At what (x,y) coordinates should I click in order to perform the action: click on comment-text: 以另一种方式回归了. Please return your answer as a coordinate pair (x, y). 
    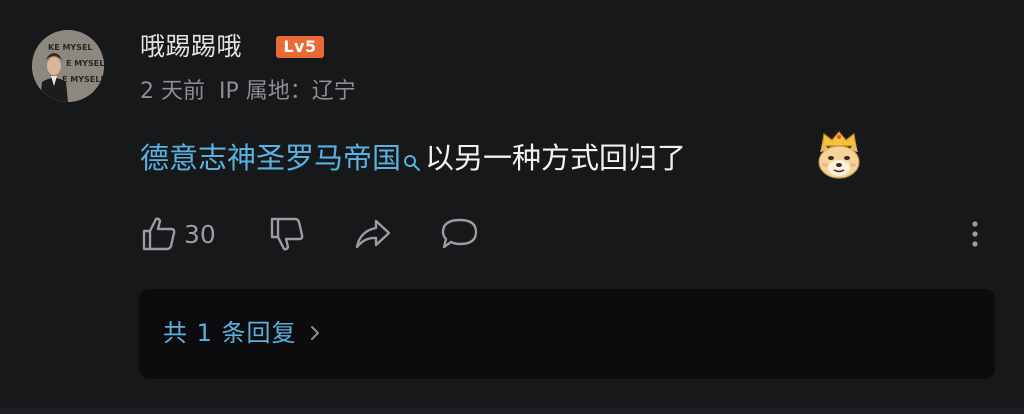
    Looking at the image, I should click on (556, 158).